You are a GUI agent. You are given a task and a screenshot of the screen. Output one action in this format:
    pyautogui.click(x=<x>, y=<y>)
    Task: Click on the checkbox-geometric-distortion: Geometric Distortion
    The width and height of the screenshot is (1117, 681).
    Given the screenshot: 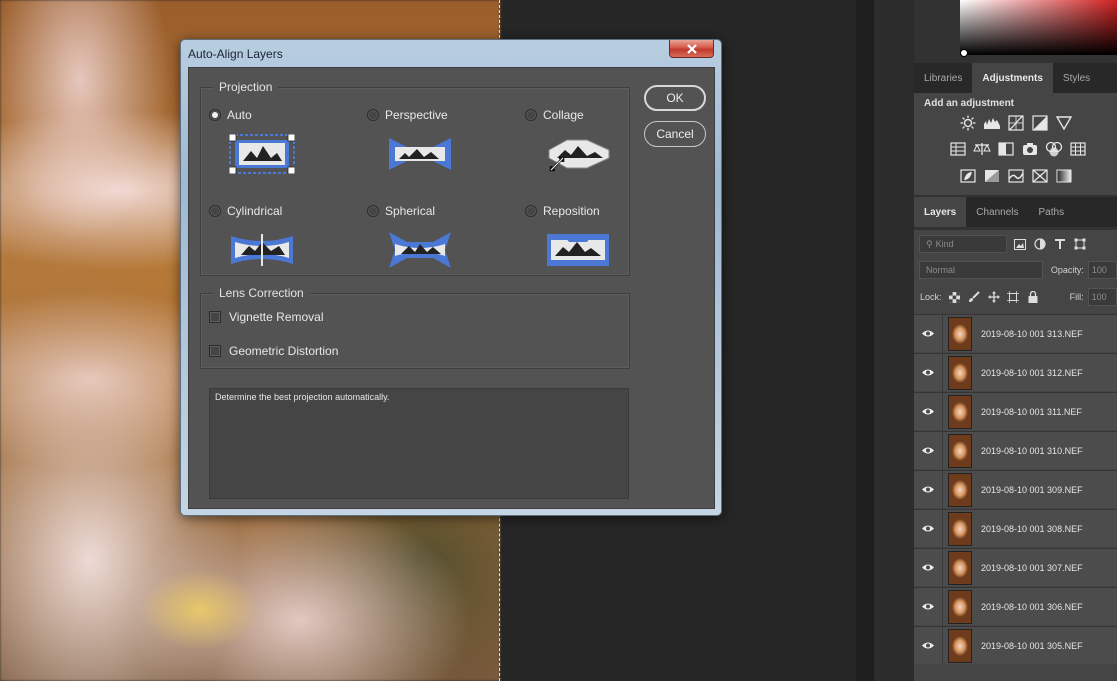 What is the action you would take?
    pyautogui.click(x=273, y=351)
    